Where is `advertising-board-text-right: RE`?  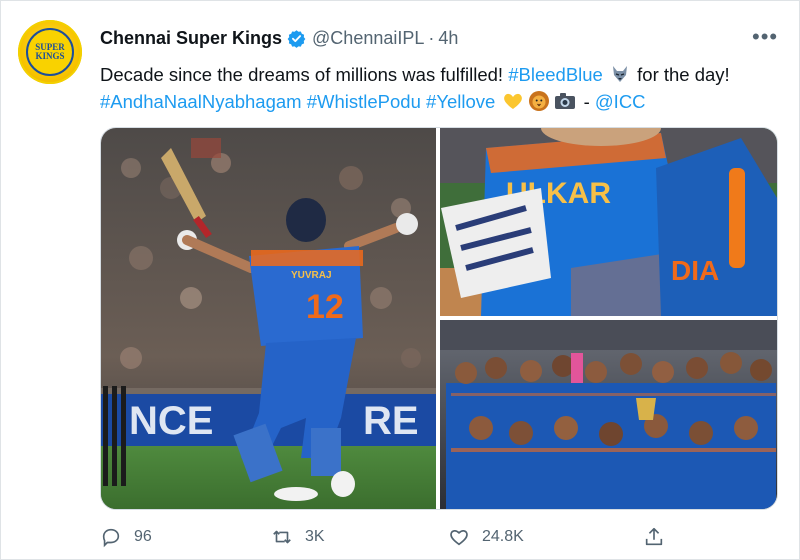
advertising-board-text-right: RE is located at coordinates (391, 421).